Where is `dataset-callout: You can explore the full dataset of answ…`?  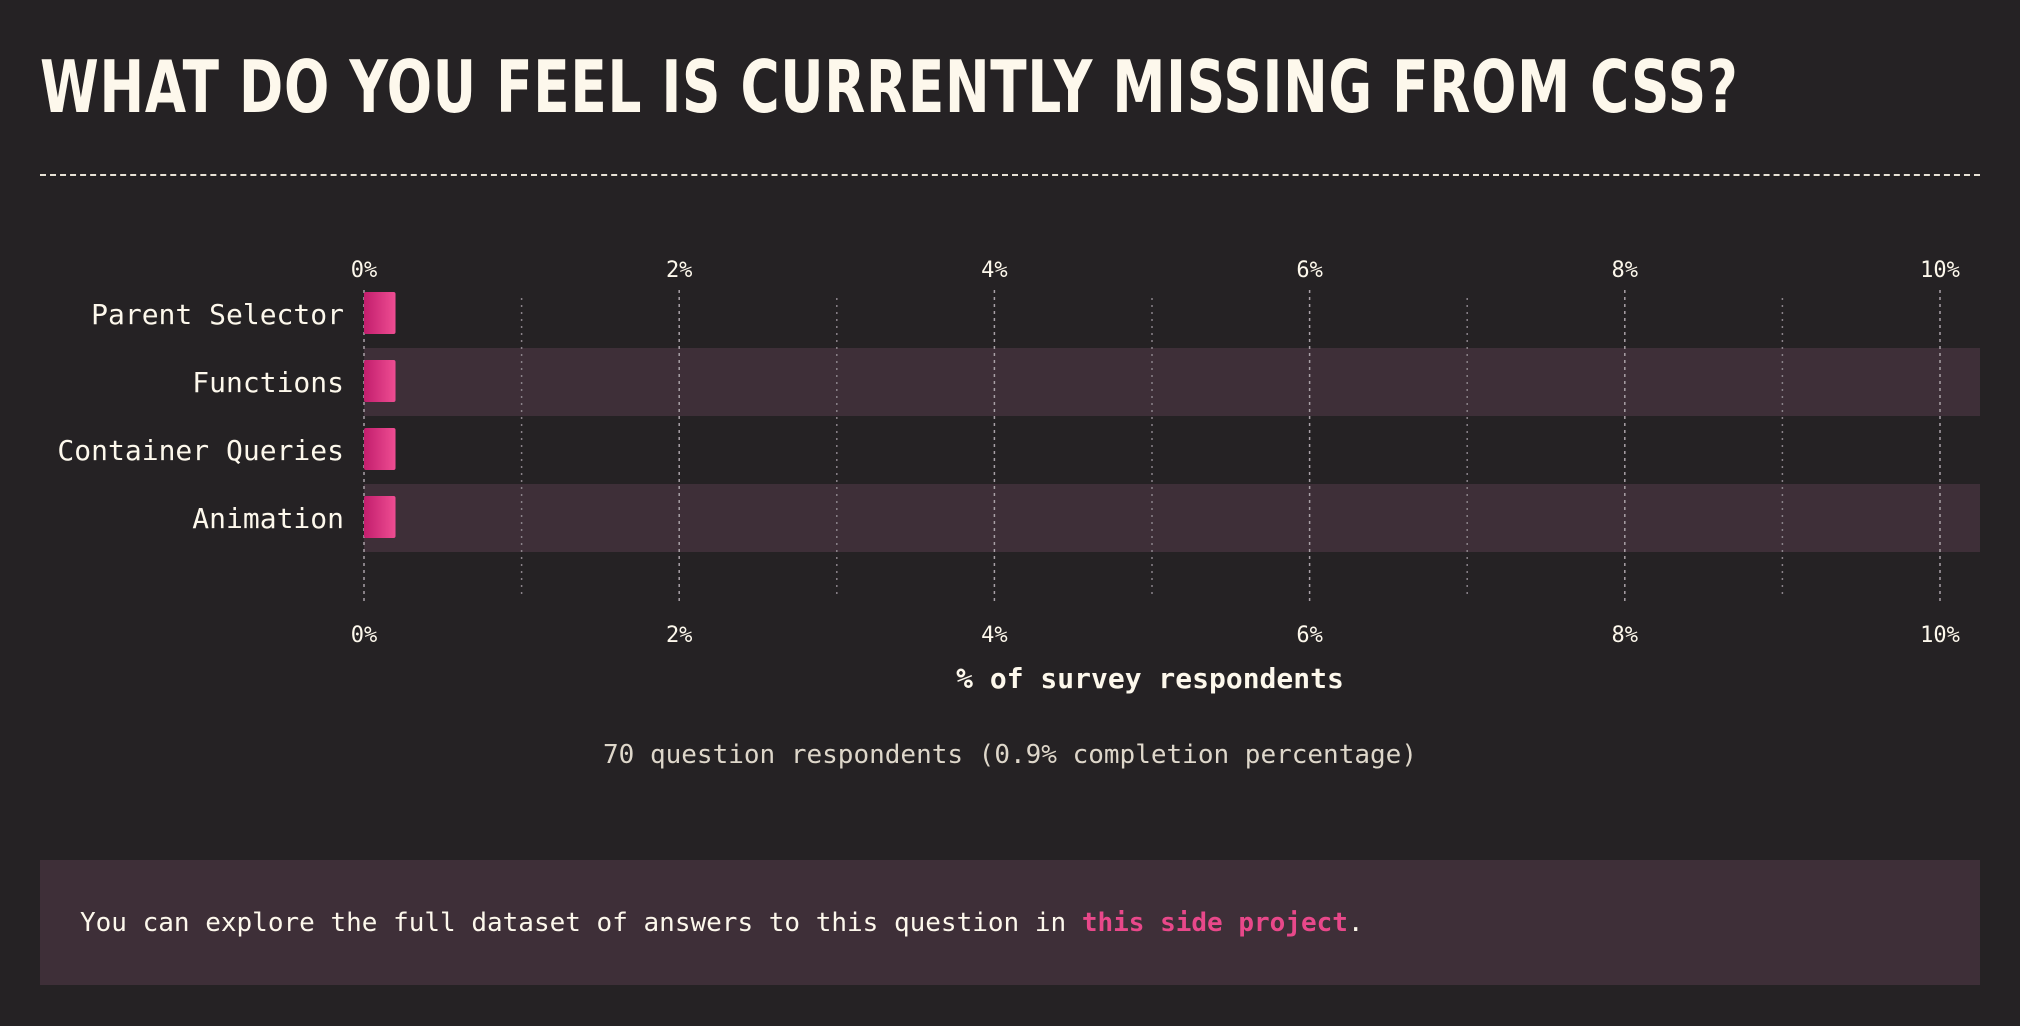 dataset-callout: You can explore the full dataset of answ… is located at coordinates (1010, 922).